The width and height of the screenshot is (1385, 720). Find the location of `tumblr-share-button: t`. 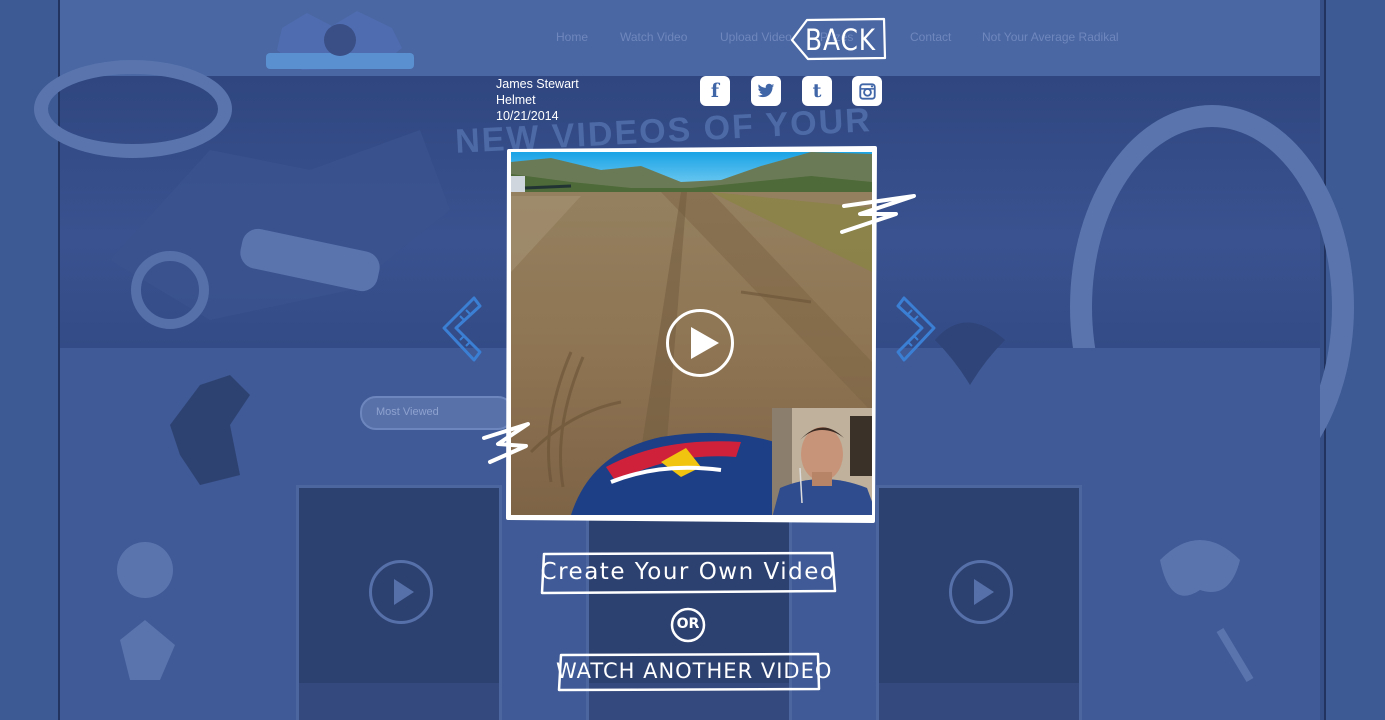

tumblr-share-button: t is located at coordinates (817, 91).